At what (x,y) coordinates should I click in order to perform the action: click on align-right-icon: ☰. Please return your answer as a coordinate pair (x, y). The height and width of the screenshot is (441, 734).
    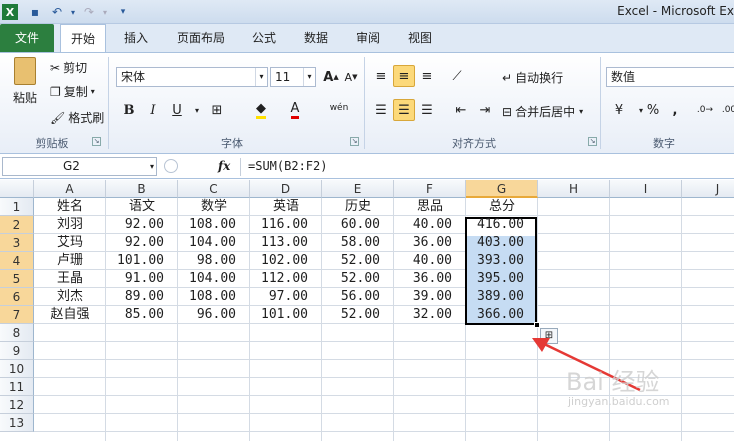
    Looking at the image, I should click on (427, 110).